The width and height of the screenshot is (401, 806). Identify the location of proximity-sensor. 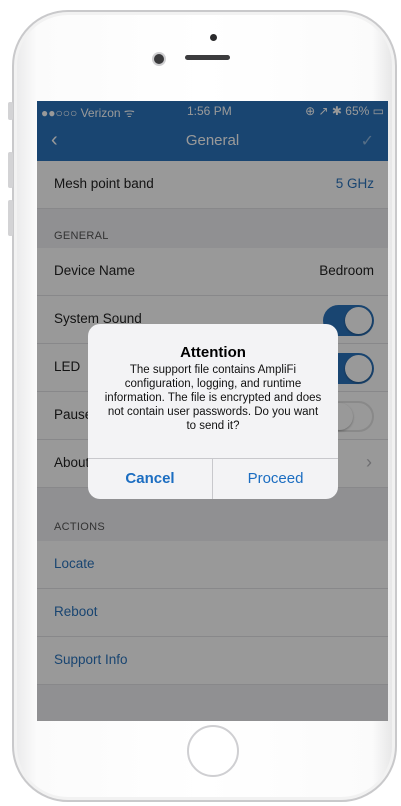
(213, 37).